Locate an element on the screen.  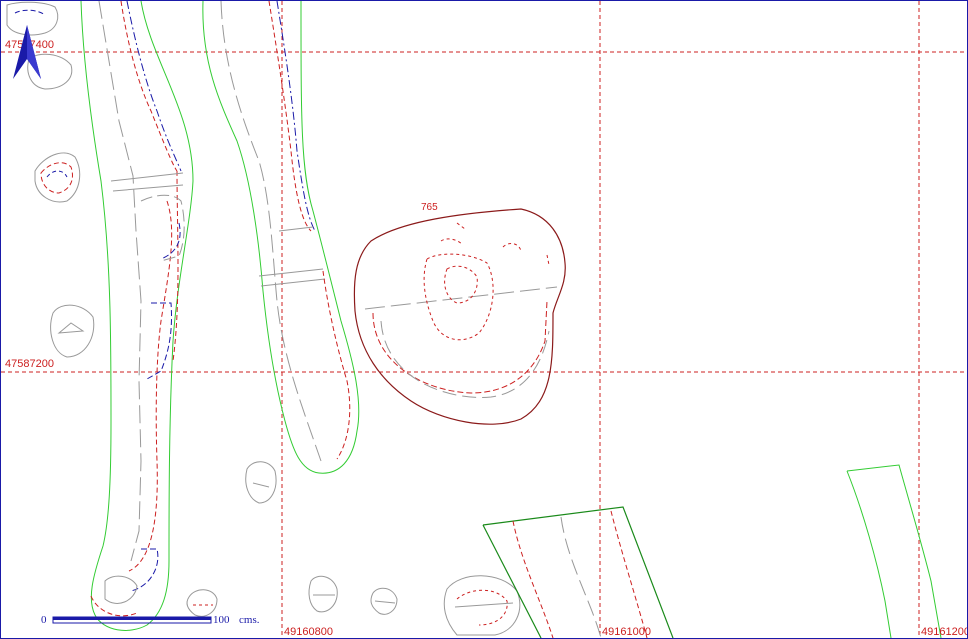
scale-start-label: 0 is located at coordinates (44, 620).